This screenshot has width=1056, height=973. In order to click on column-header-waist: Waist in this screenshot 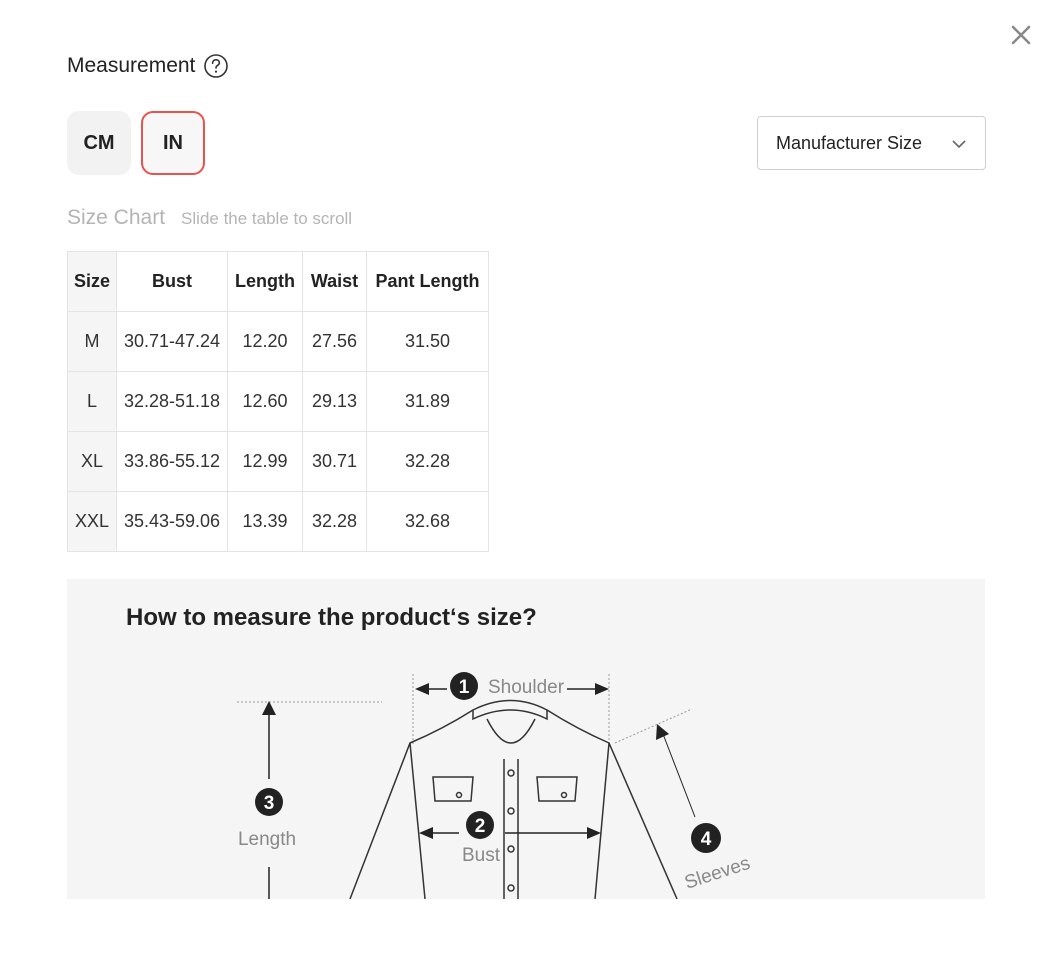, I will do `click(334, 281)`.